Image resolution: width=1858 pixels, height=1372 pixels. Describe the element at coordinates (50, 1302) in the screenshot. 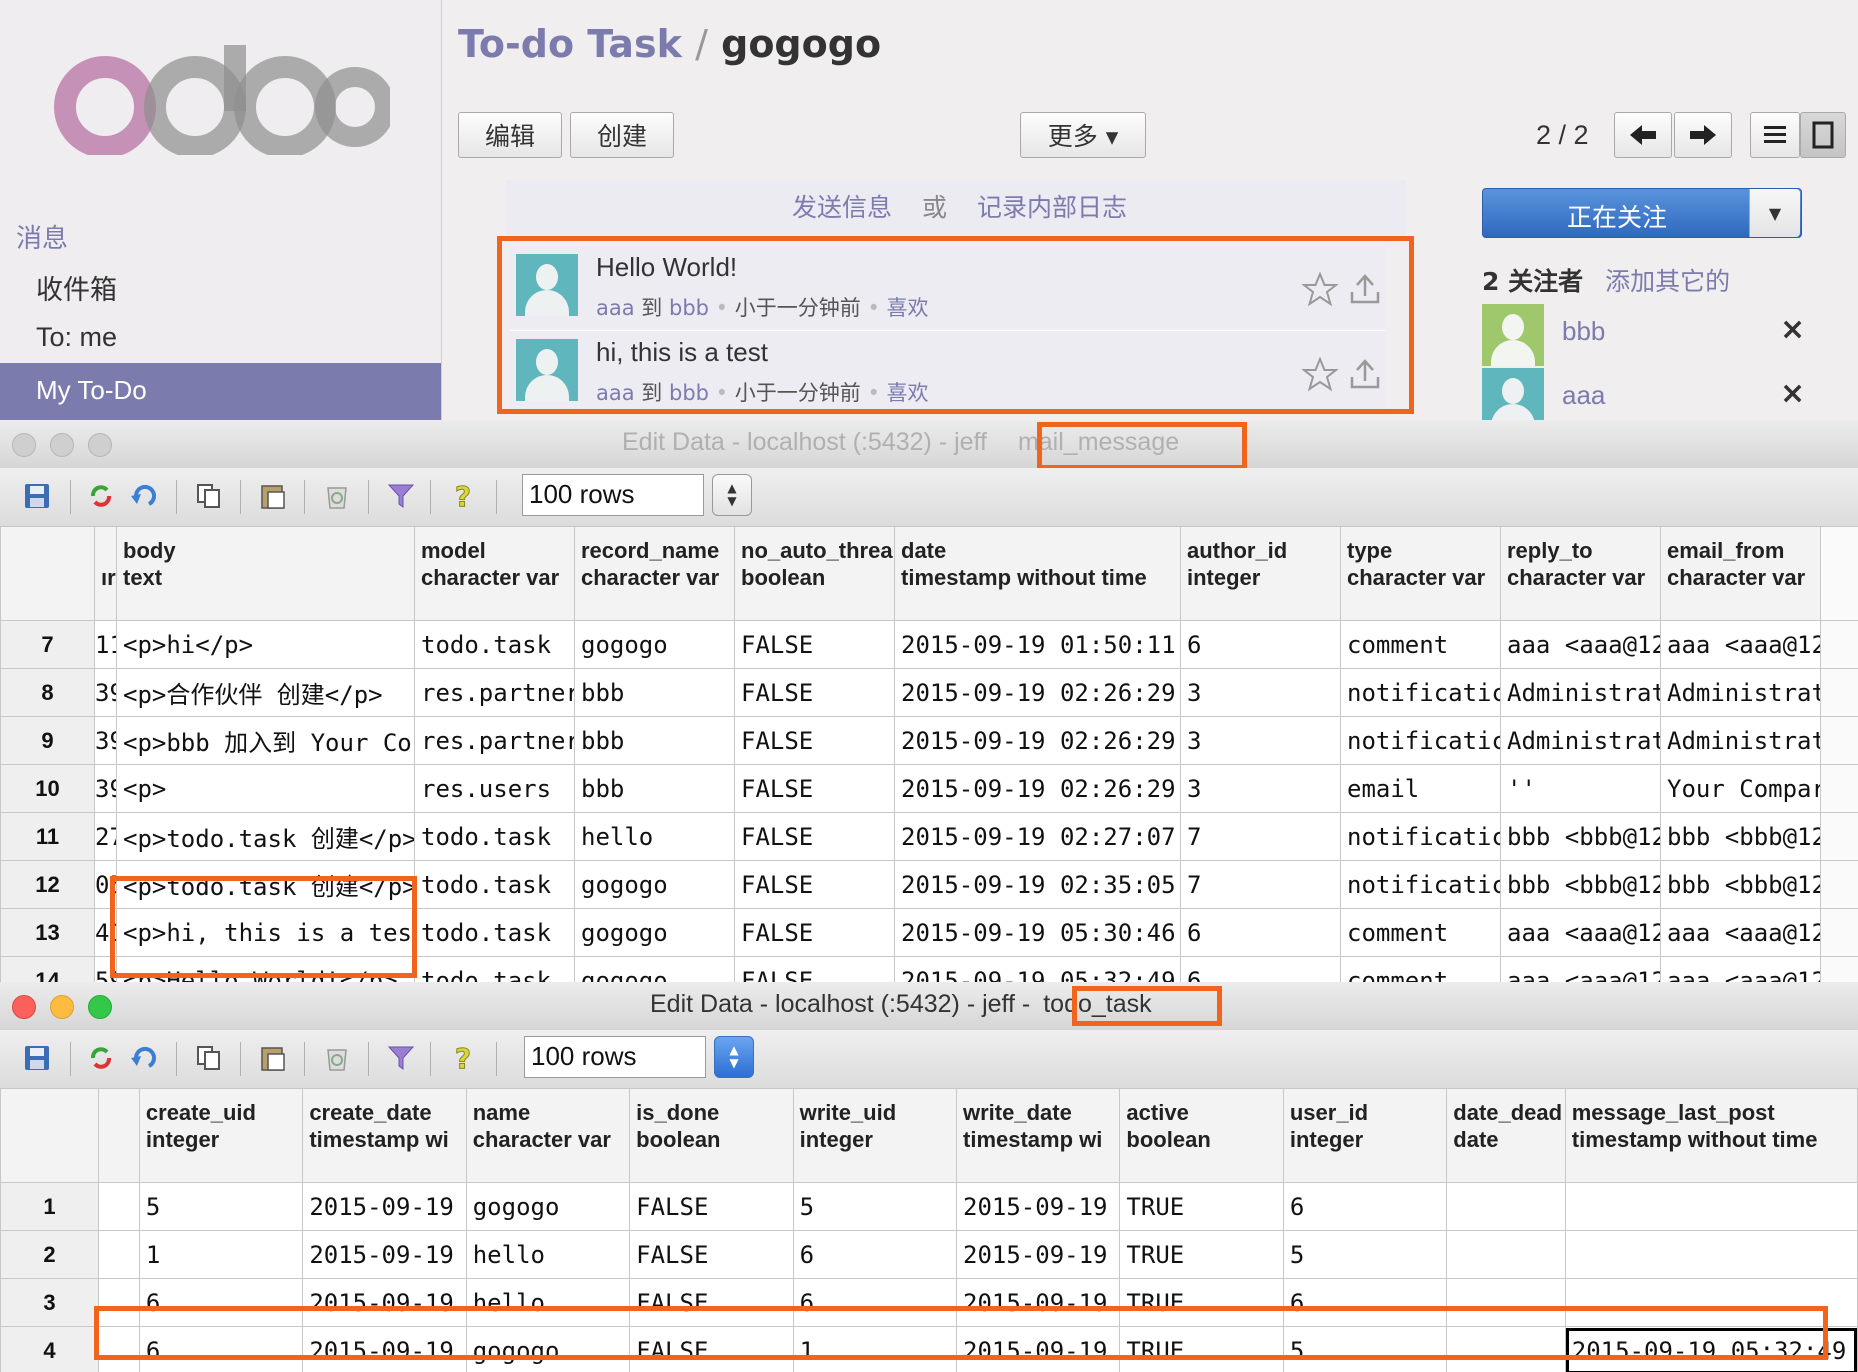

I see `row-number: 3` at that location.